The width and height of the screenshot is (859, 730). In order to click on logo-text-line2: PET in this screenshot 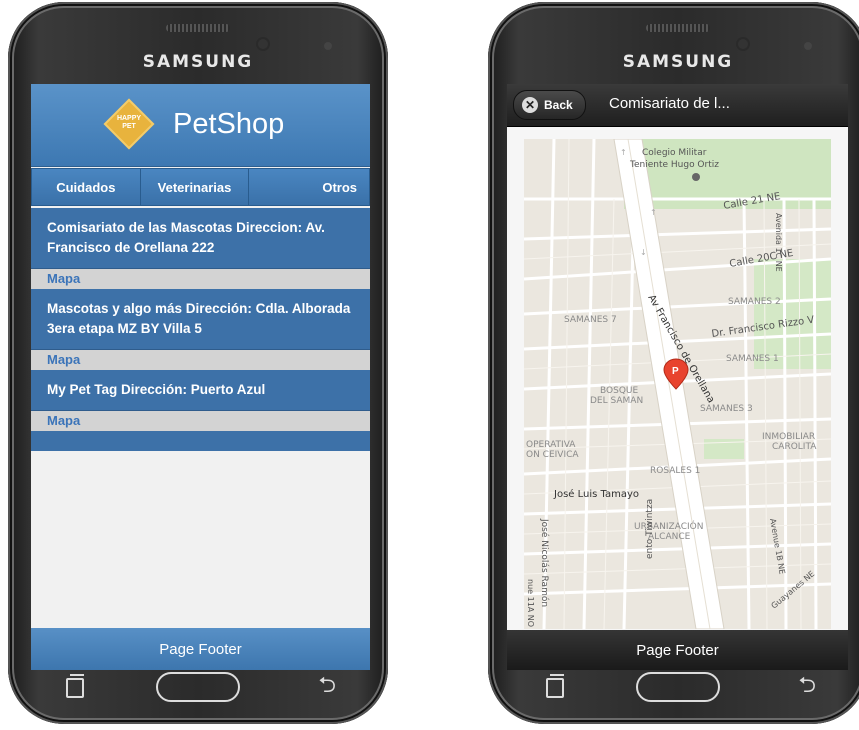, I will do `click(129, 126)`.